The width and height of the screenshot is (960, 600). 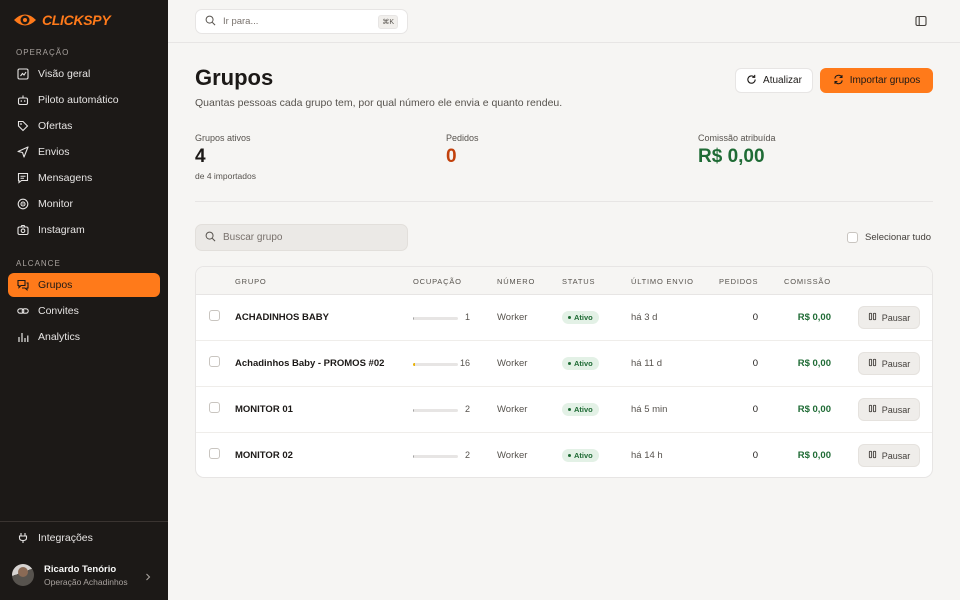 What do you see at coordinates (649, 409) in the screenshot?
I see `last-send: há 5 min` at bounding box center [649, 409].